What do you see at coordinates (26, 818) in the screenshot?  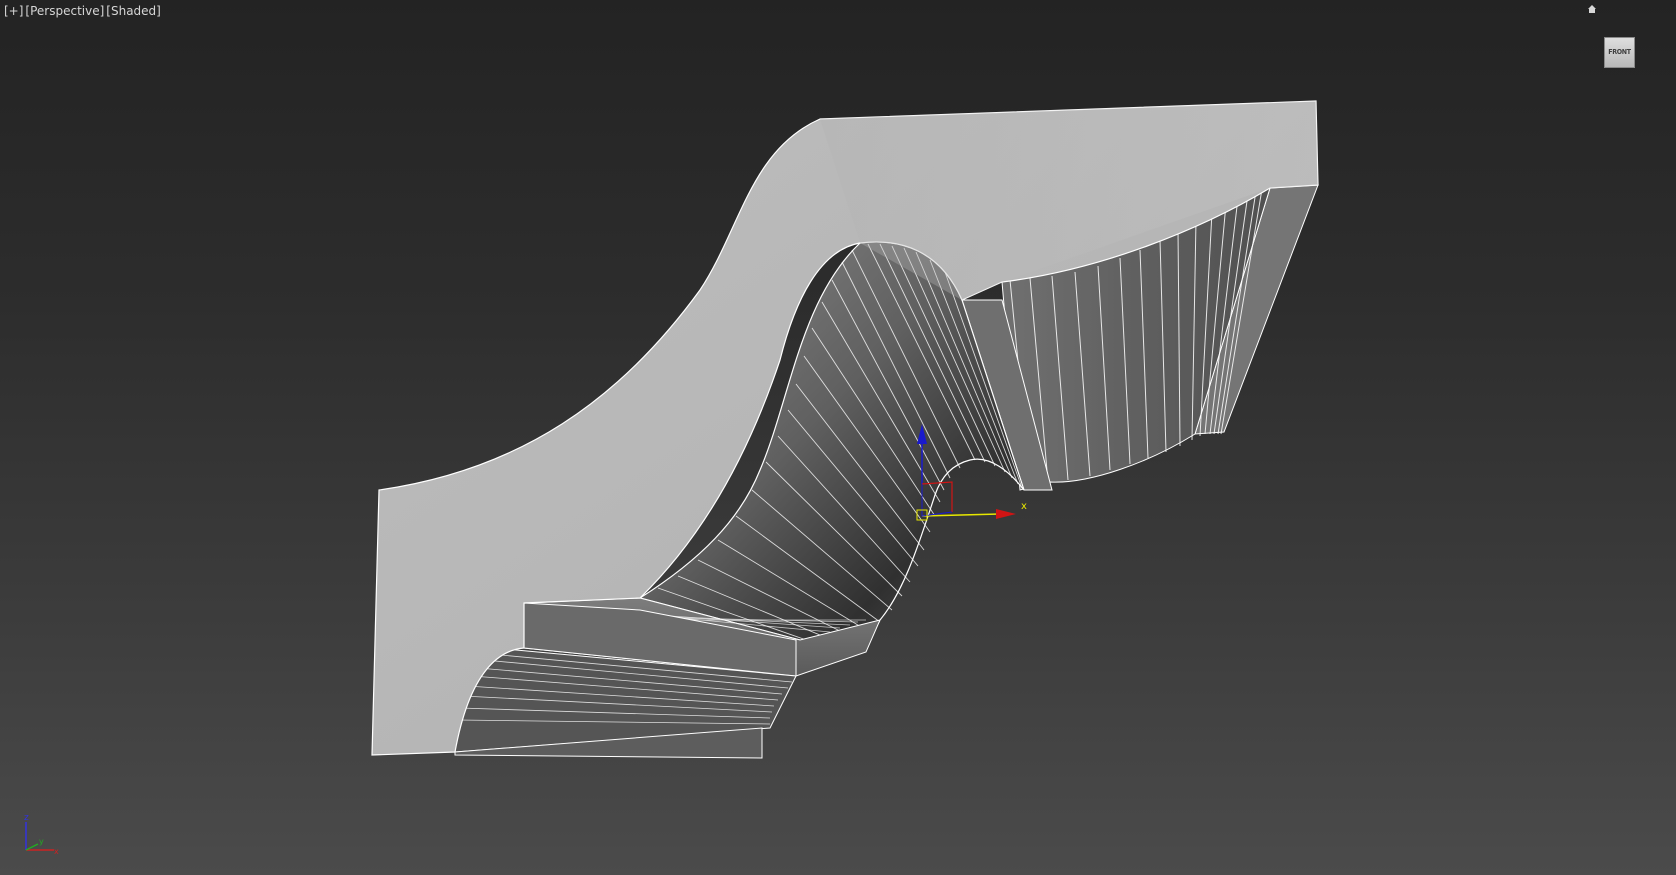 I see `tripod-z-label: z` at bounding box center [26, 818].